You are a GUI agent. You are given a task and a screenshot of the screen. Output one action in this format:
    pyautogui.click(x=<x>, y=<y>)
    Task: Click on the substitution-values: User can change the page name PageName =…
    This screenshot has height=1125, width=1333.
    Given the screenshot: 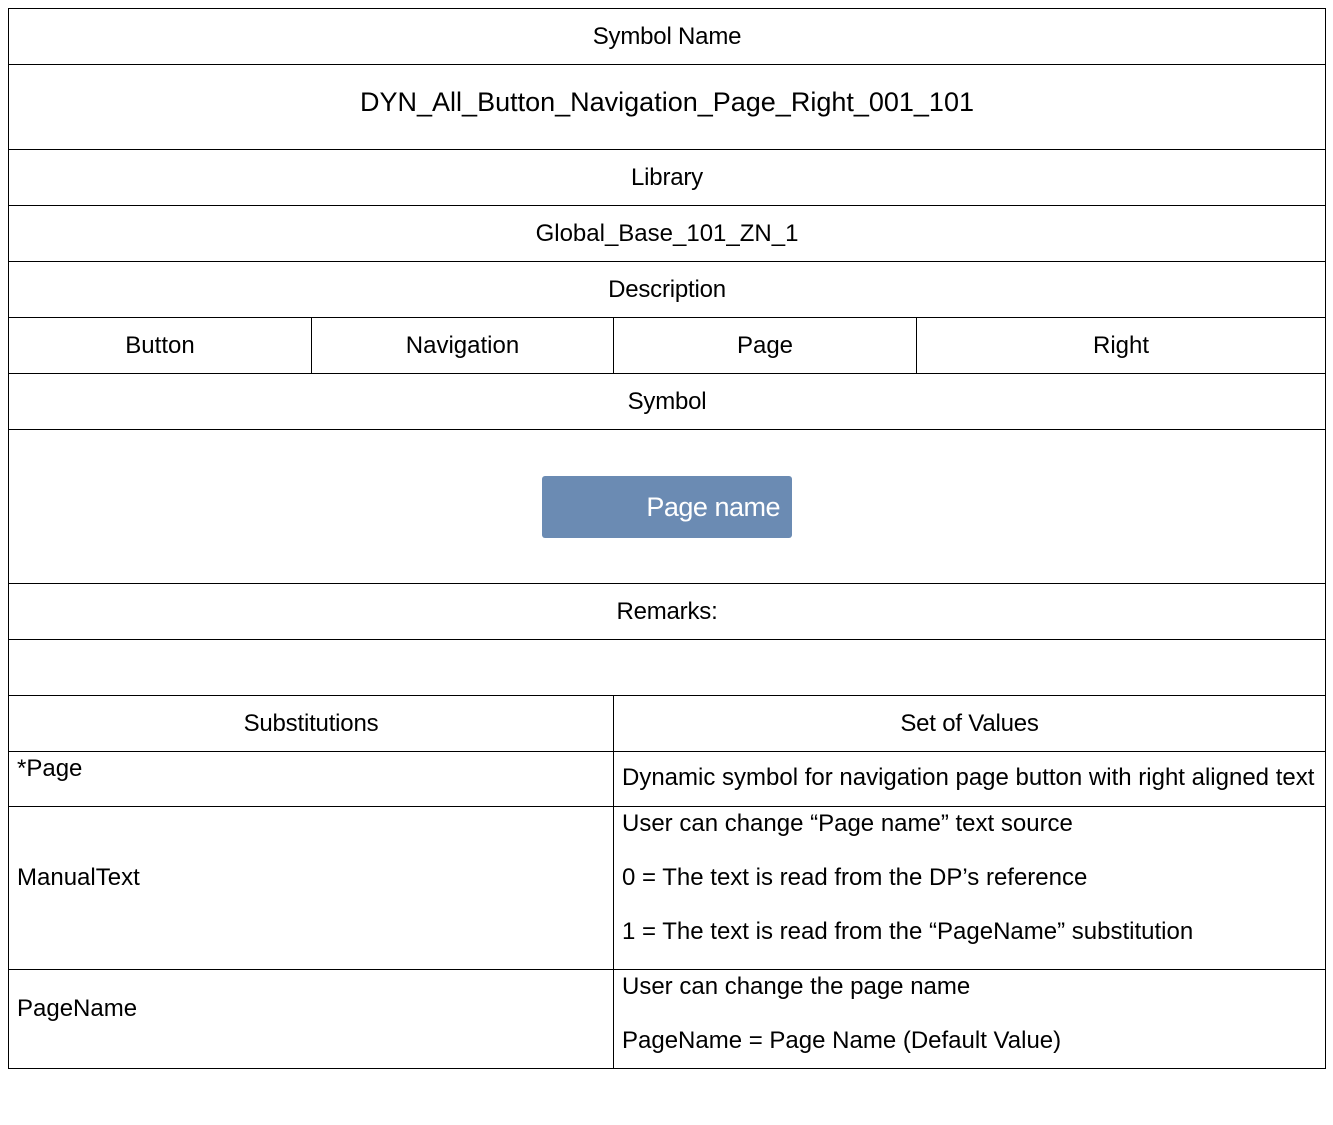 What is the action you would take?
    pyautogui.click(x=969, y=1019)
    